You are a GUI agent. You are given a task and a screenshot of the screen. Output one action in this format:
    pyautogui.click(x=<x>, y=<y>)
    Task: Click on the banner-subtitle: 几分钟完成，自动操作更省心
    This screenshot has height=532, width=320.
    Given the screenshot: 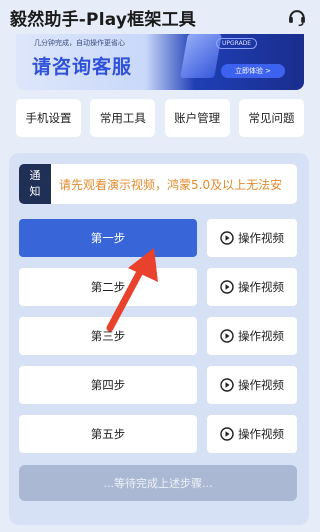 What is the action you would take?
    pyautogui.click(x=79, y=43)
    